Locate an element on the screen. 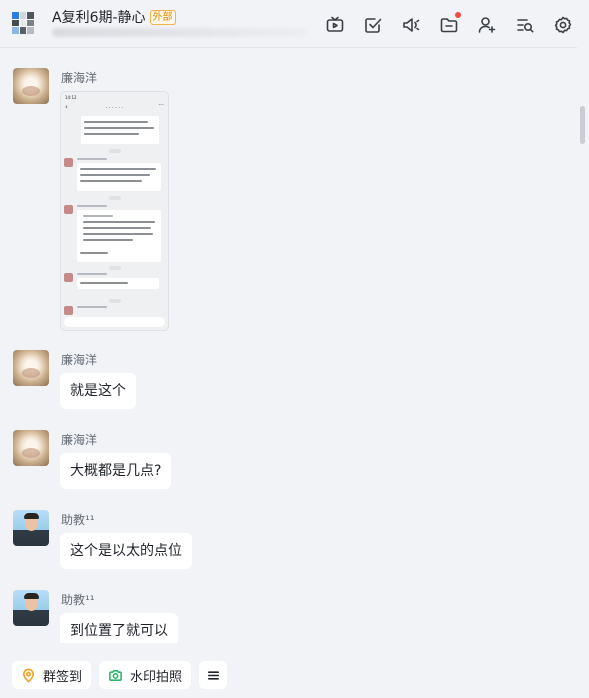  watermark-camera-button: 水印拍照 is located at coordinates (145, 675).